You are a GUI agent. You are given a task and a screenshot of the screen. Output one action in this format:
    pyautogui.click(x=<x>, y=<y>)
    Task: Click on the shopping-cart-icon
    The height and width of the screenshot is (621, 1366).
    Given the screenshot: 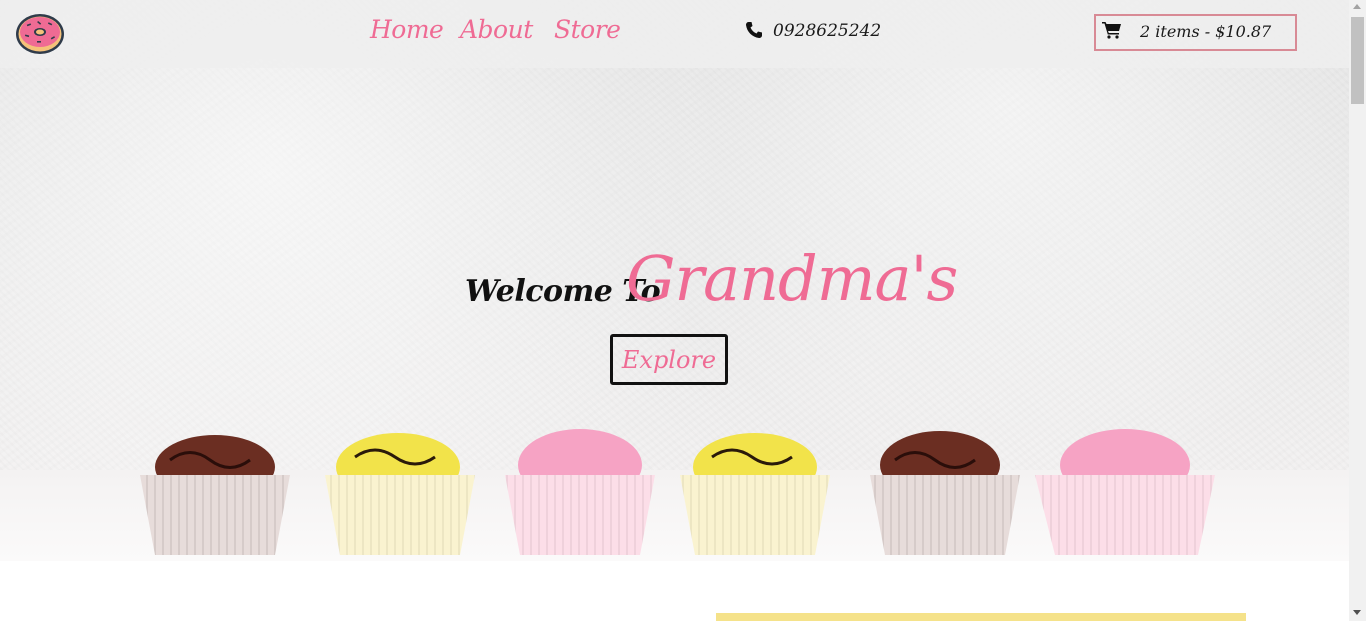 What is the action you would take?
    pyautogui.click(x=1111, y=30)
    